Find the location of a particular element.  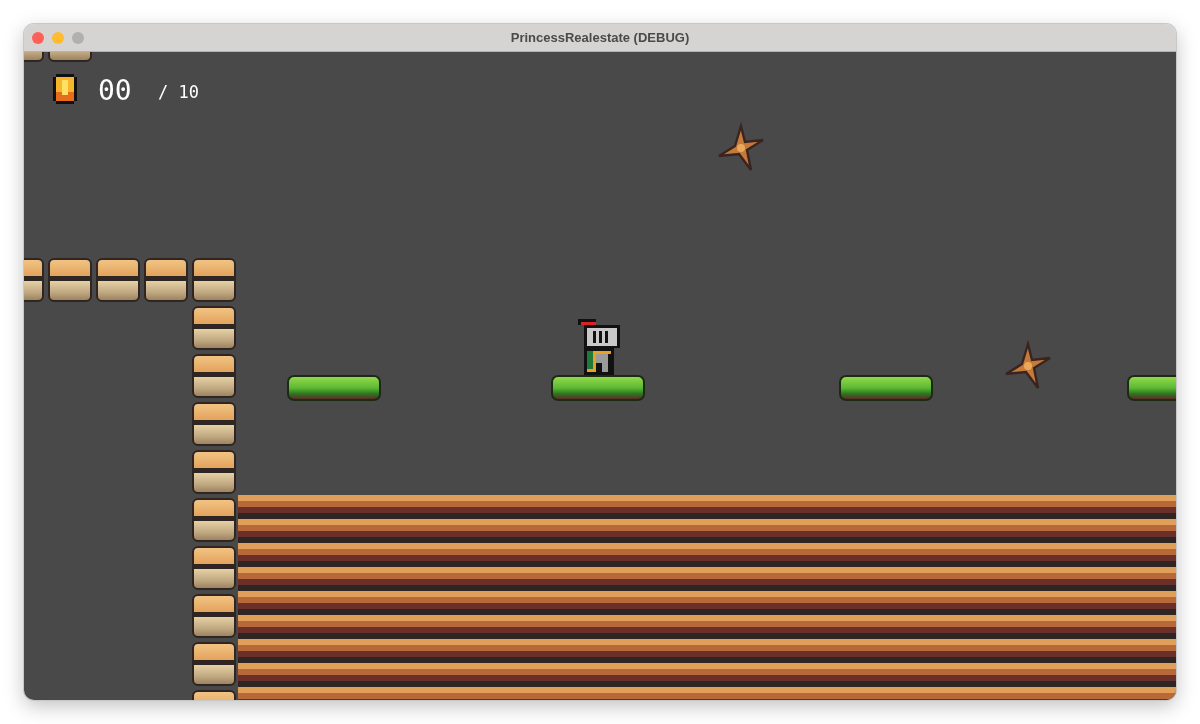

zoom-icon is located at coordinates (78, 38).